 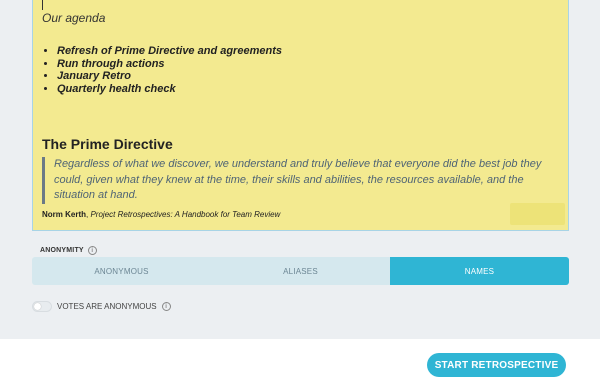 I want to click on agenda-item: January Retro, so click(x=169, y=76).